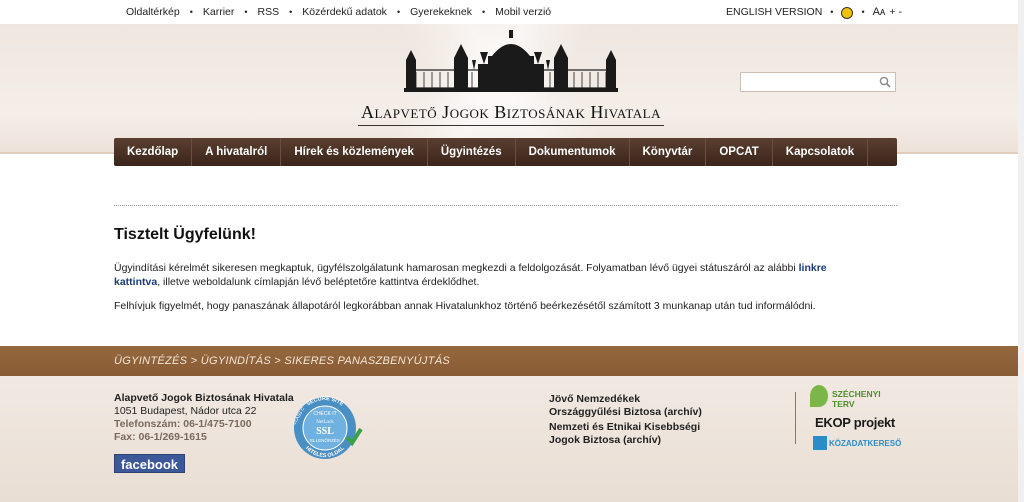 The image size is (1024, 502). I want to click on search-box, so click(818, 82).